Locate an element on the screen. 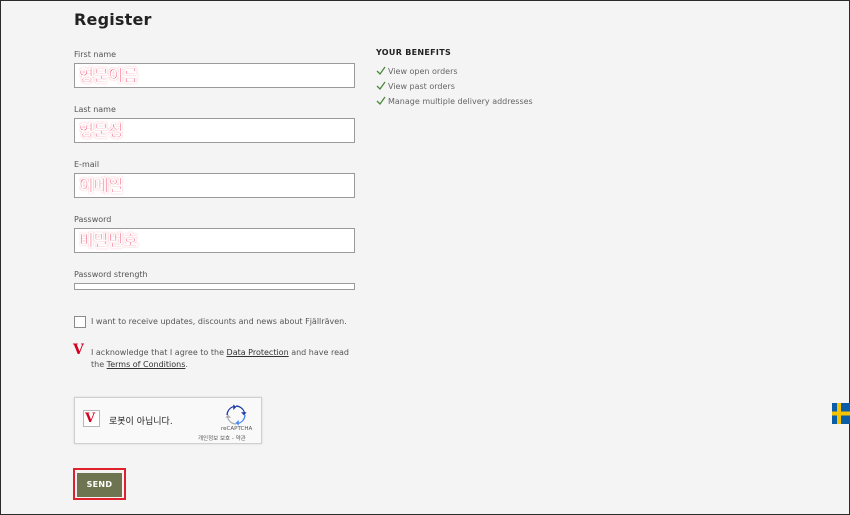  password-label: Password is located at coordinates (93, 219).